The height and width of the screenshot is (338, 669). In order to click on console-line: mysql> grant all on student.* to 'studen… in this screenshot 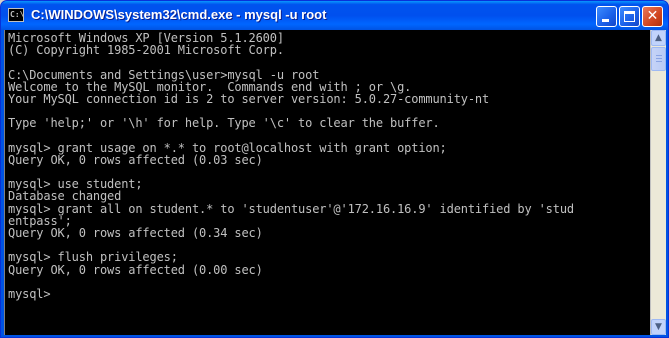, I will do `click(291, 208)`.